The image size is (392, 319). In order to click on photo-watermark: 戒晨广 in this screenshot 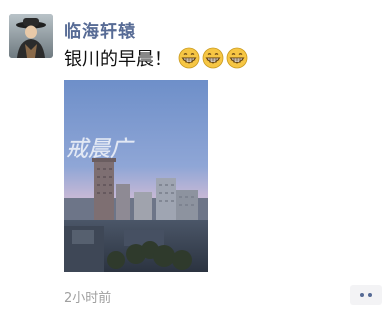, I will do `click(100, 149)`.